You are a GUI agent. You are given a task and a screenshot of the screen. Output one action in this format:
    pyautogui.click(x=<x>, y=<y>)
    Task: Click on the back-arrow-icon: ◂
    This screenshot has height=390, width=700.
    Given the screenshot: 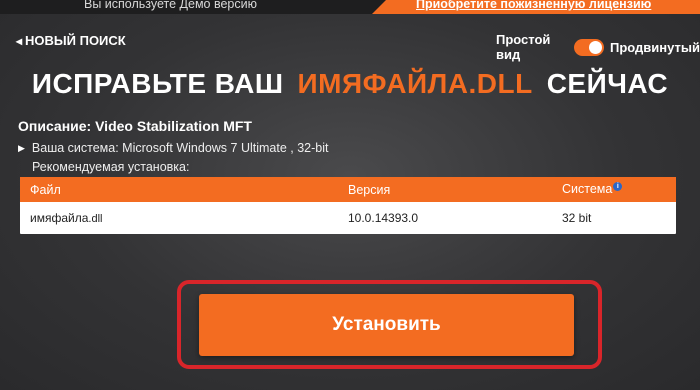 What is the action you would take?
    pyautogui.click(x=19, y=40)
    